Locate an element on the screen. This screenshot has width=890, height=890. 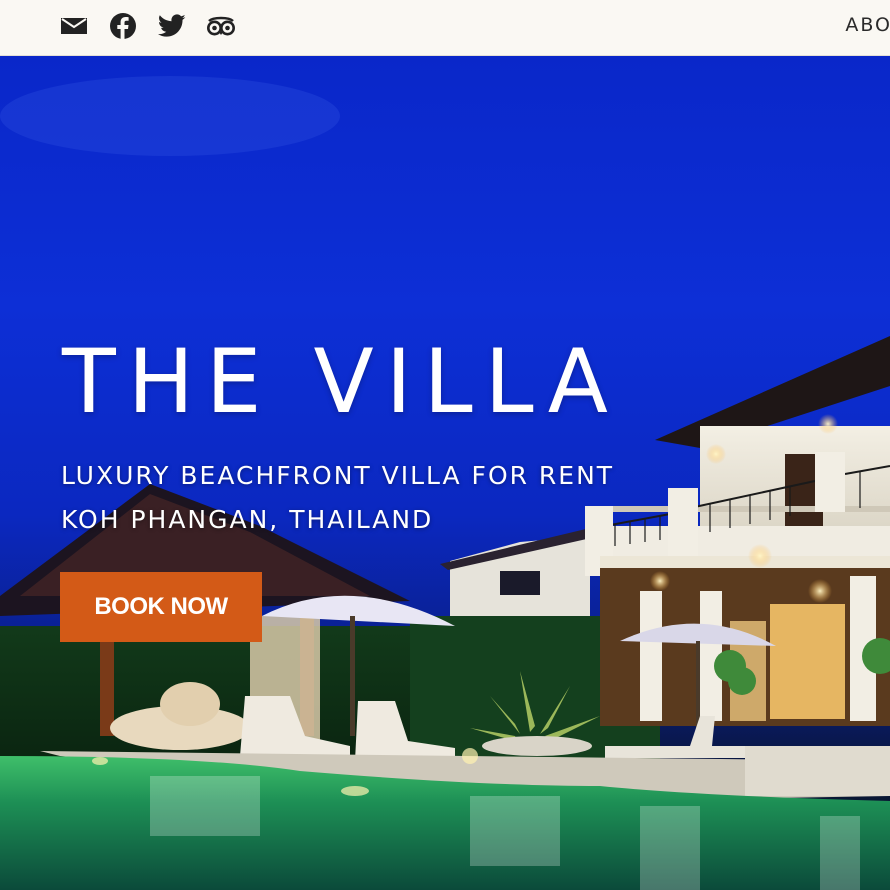
nav-about-link: ABO is located at coordinates (867, 25).